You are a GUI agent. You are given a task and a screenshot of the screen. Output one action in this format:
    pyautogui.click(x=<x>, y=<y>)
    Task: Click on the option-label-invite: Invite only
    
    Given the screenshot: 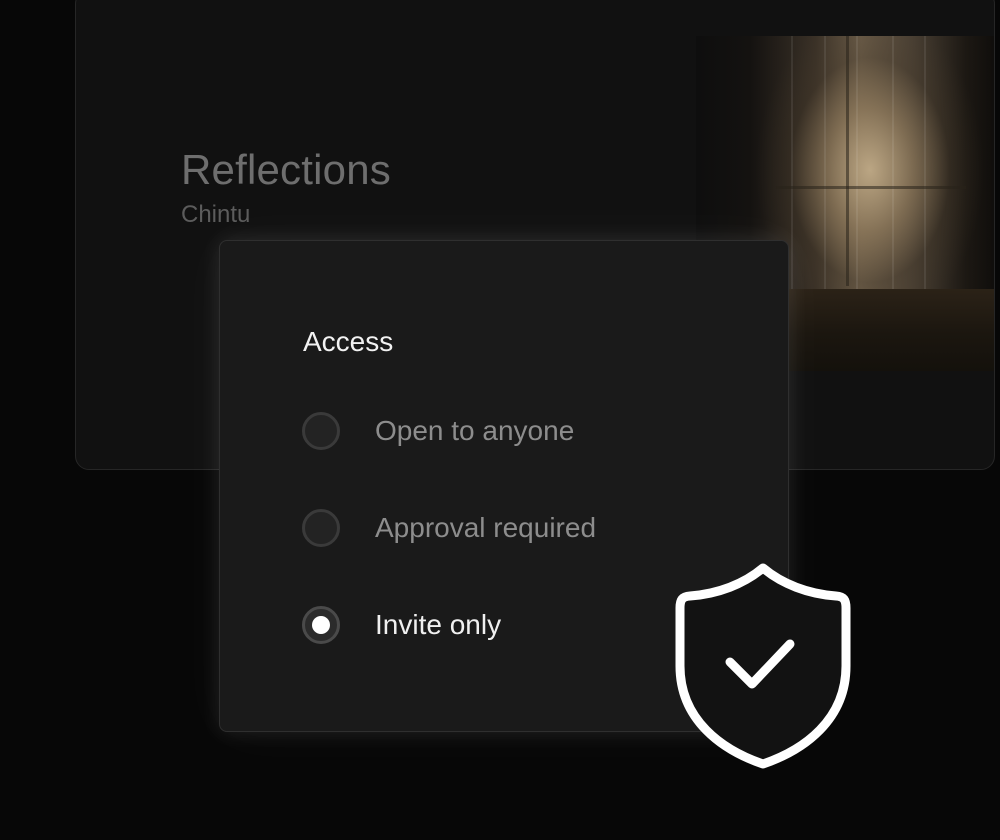 What is the action you would take?
    pyautogui.click(x=438, y=624)
    